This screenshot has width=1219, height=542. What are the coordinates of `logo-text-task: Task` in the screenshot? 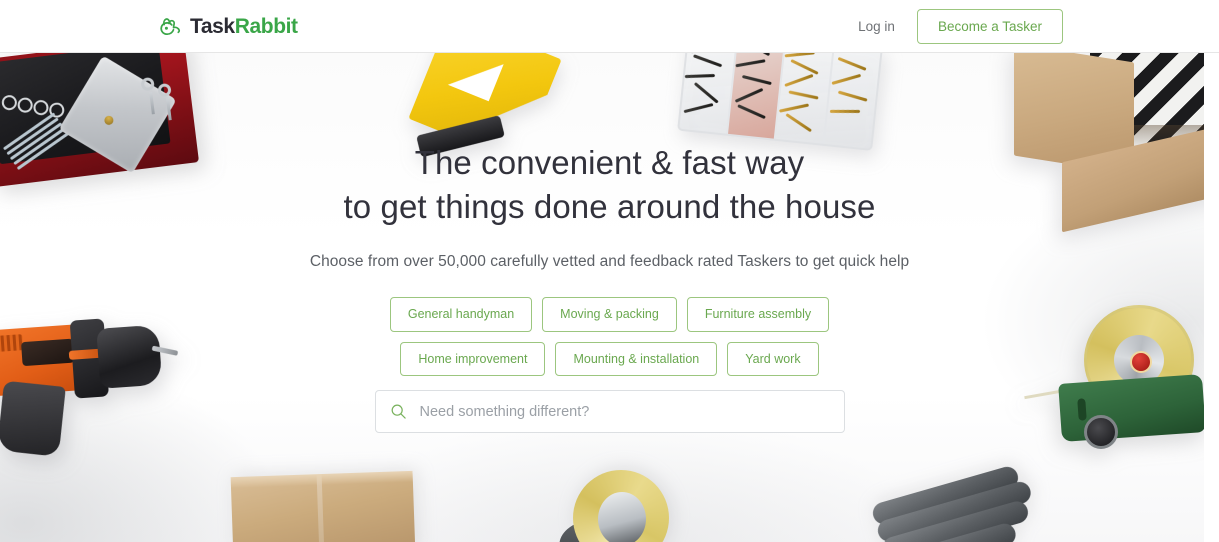 It's located at (212, 26).